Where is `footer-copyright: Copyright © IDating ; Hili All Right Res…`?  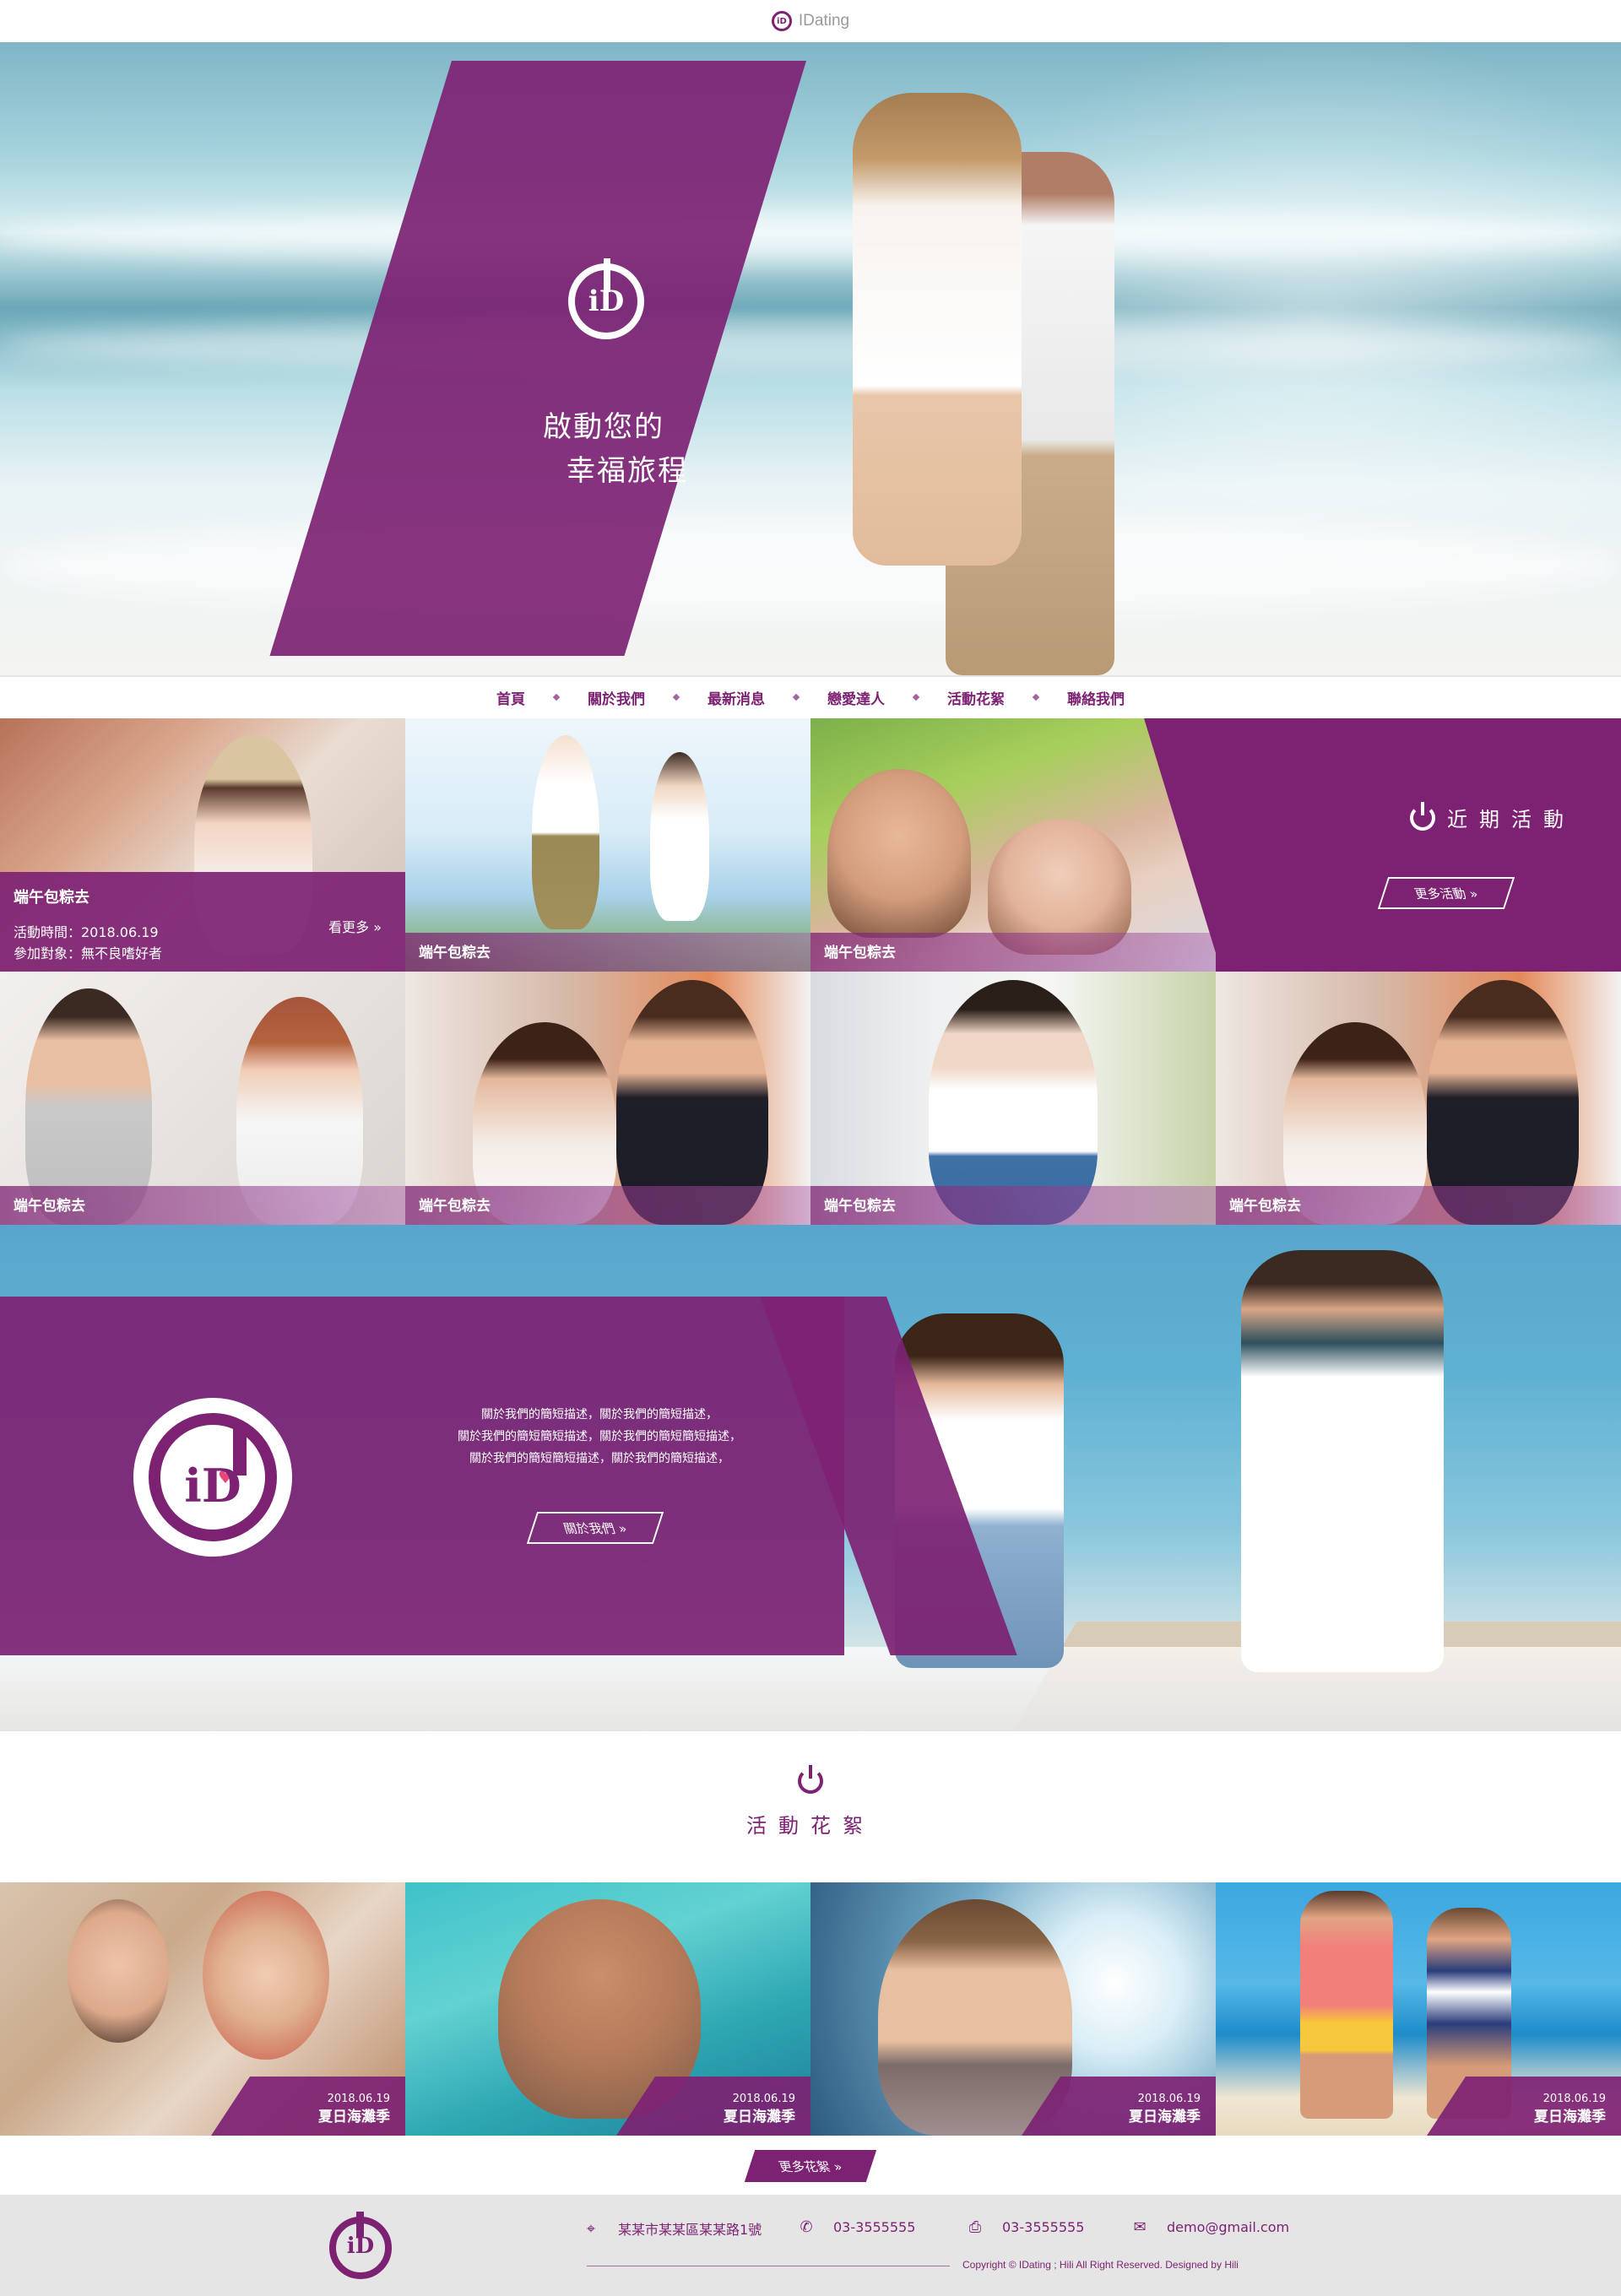 footer-copyright: Copyright © IDating ; Hili All Right Res… is located at coordinates (1100, 2265).